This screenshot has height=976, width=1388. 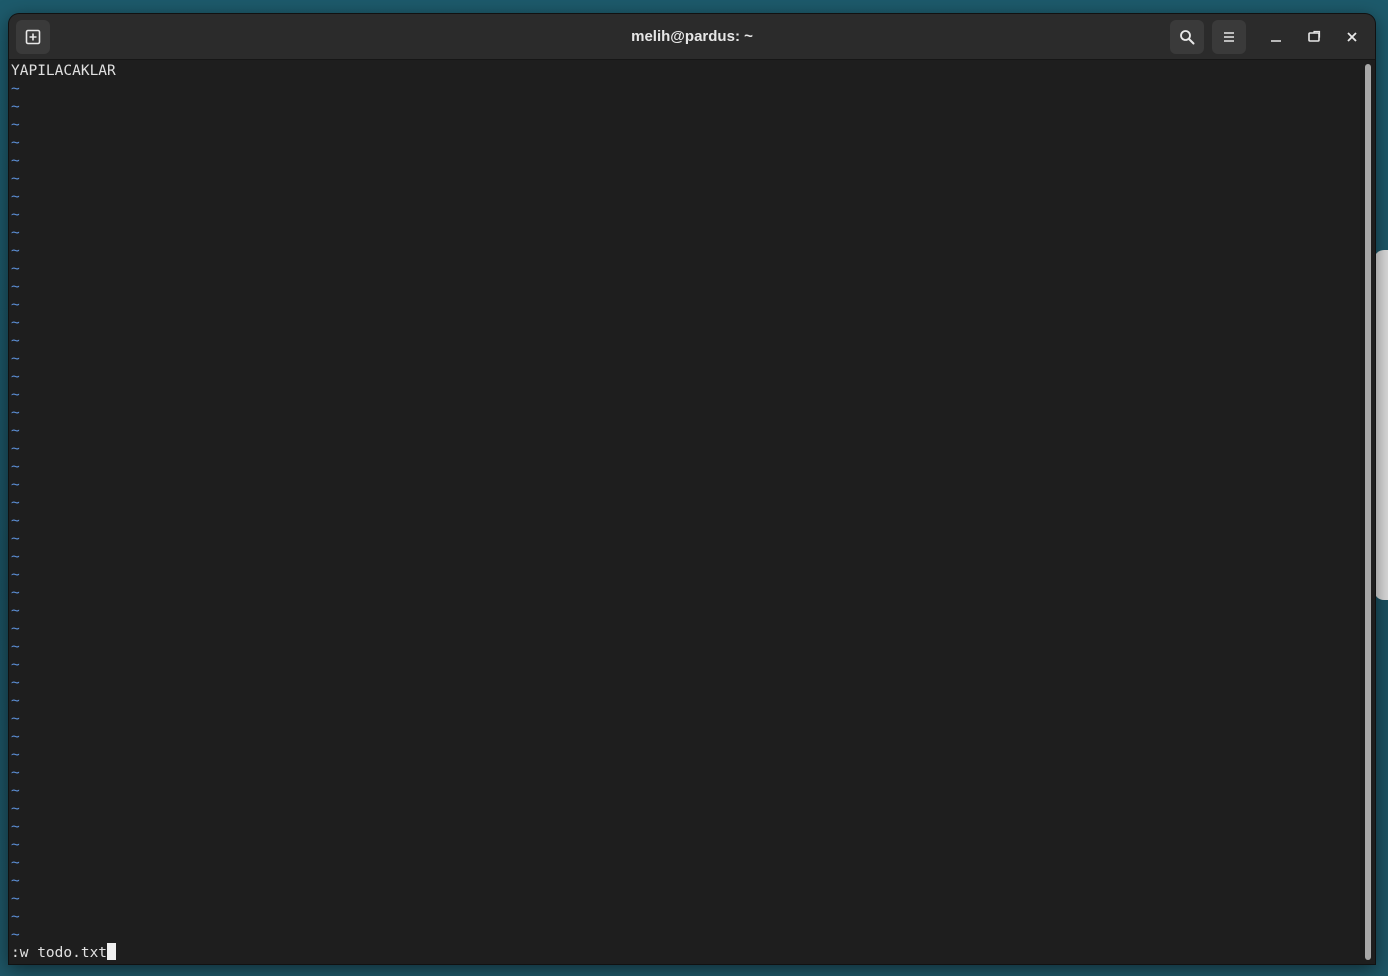 I want to click on maximize-icon, so click(x=1314, y=36).